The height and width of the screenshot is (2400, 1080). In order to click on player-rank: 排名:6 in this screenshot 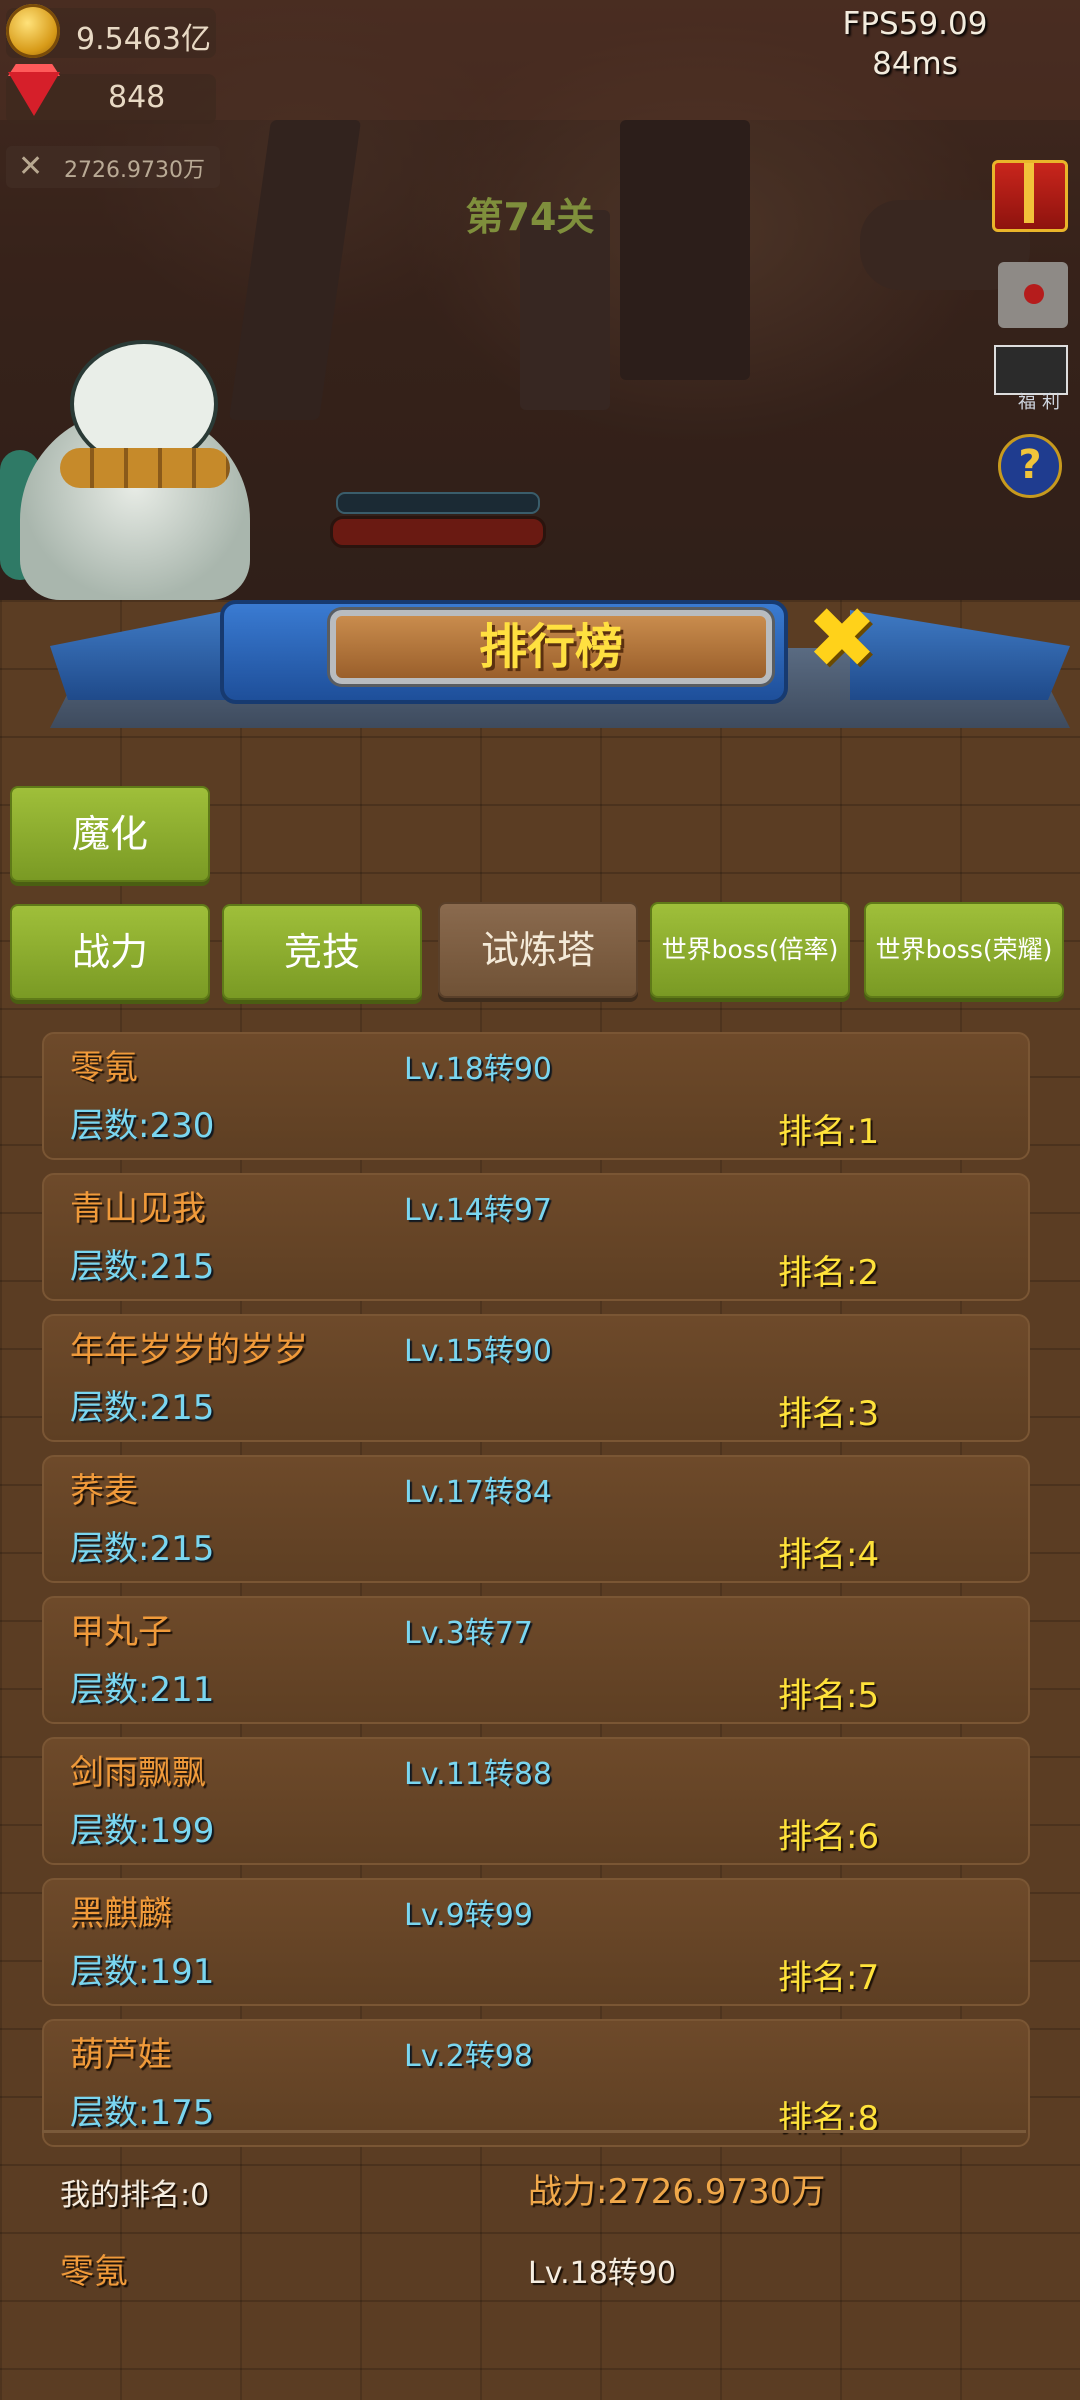, I will do `click(829, 1837)`.